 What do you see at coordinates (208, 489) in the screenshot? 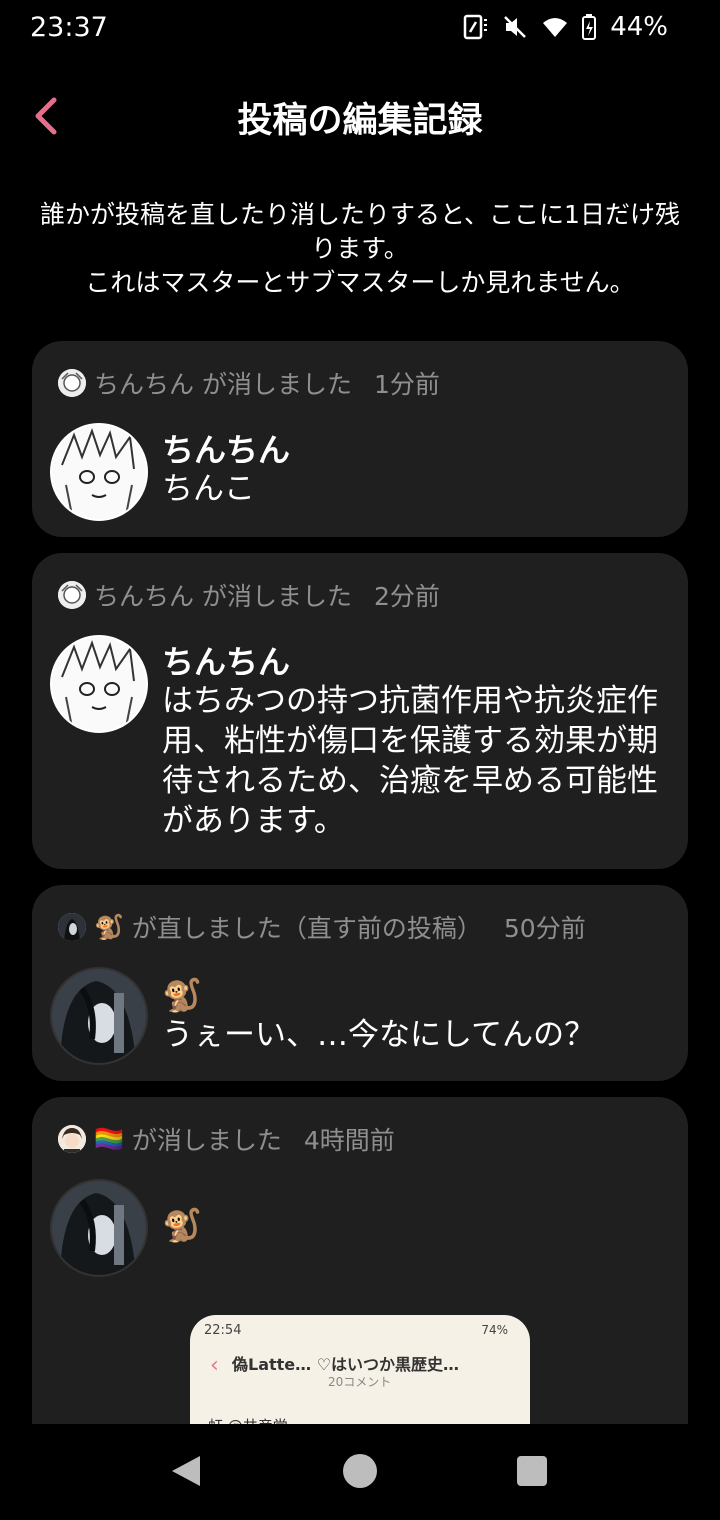
I see `post-body: ちんこ` at bounding box center [208, 489].